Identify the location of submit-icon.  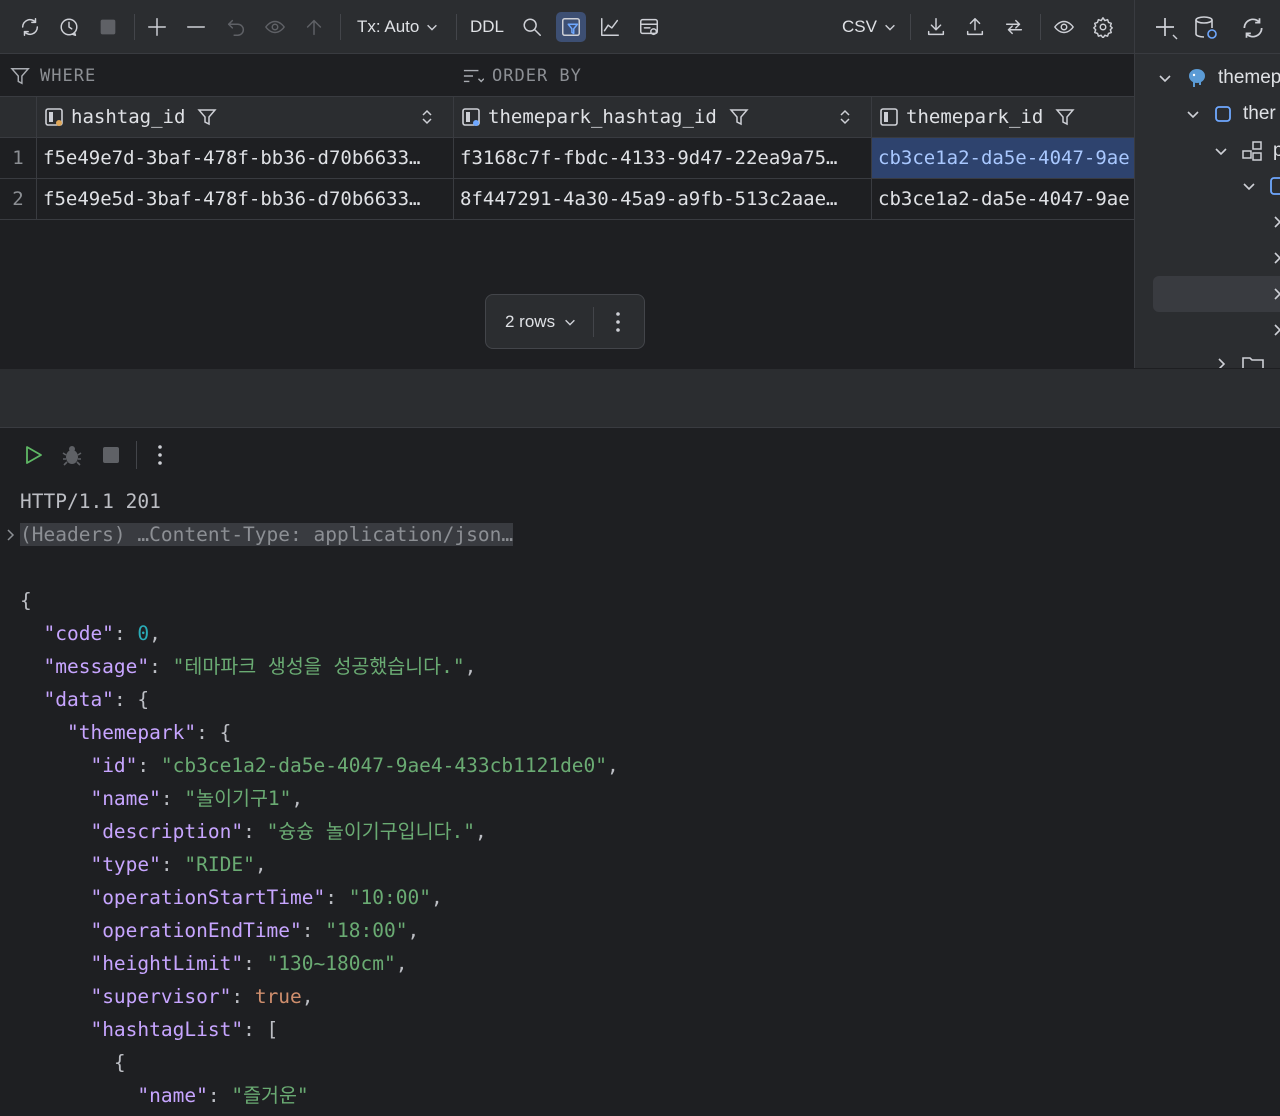
(314, 27).